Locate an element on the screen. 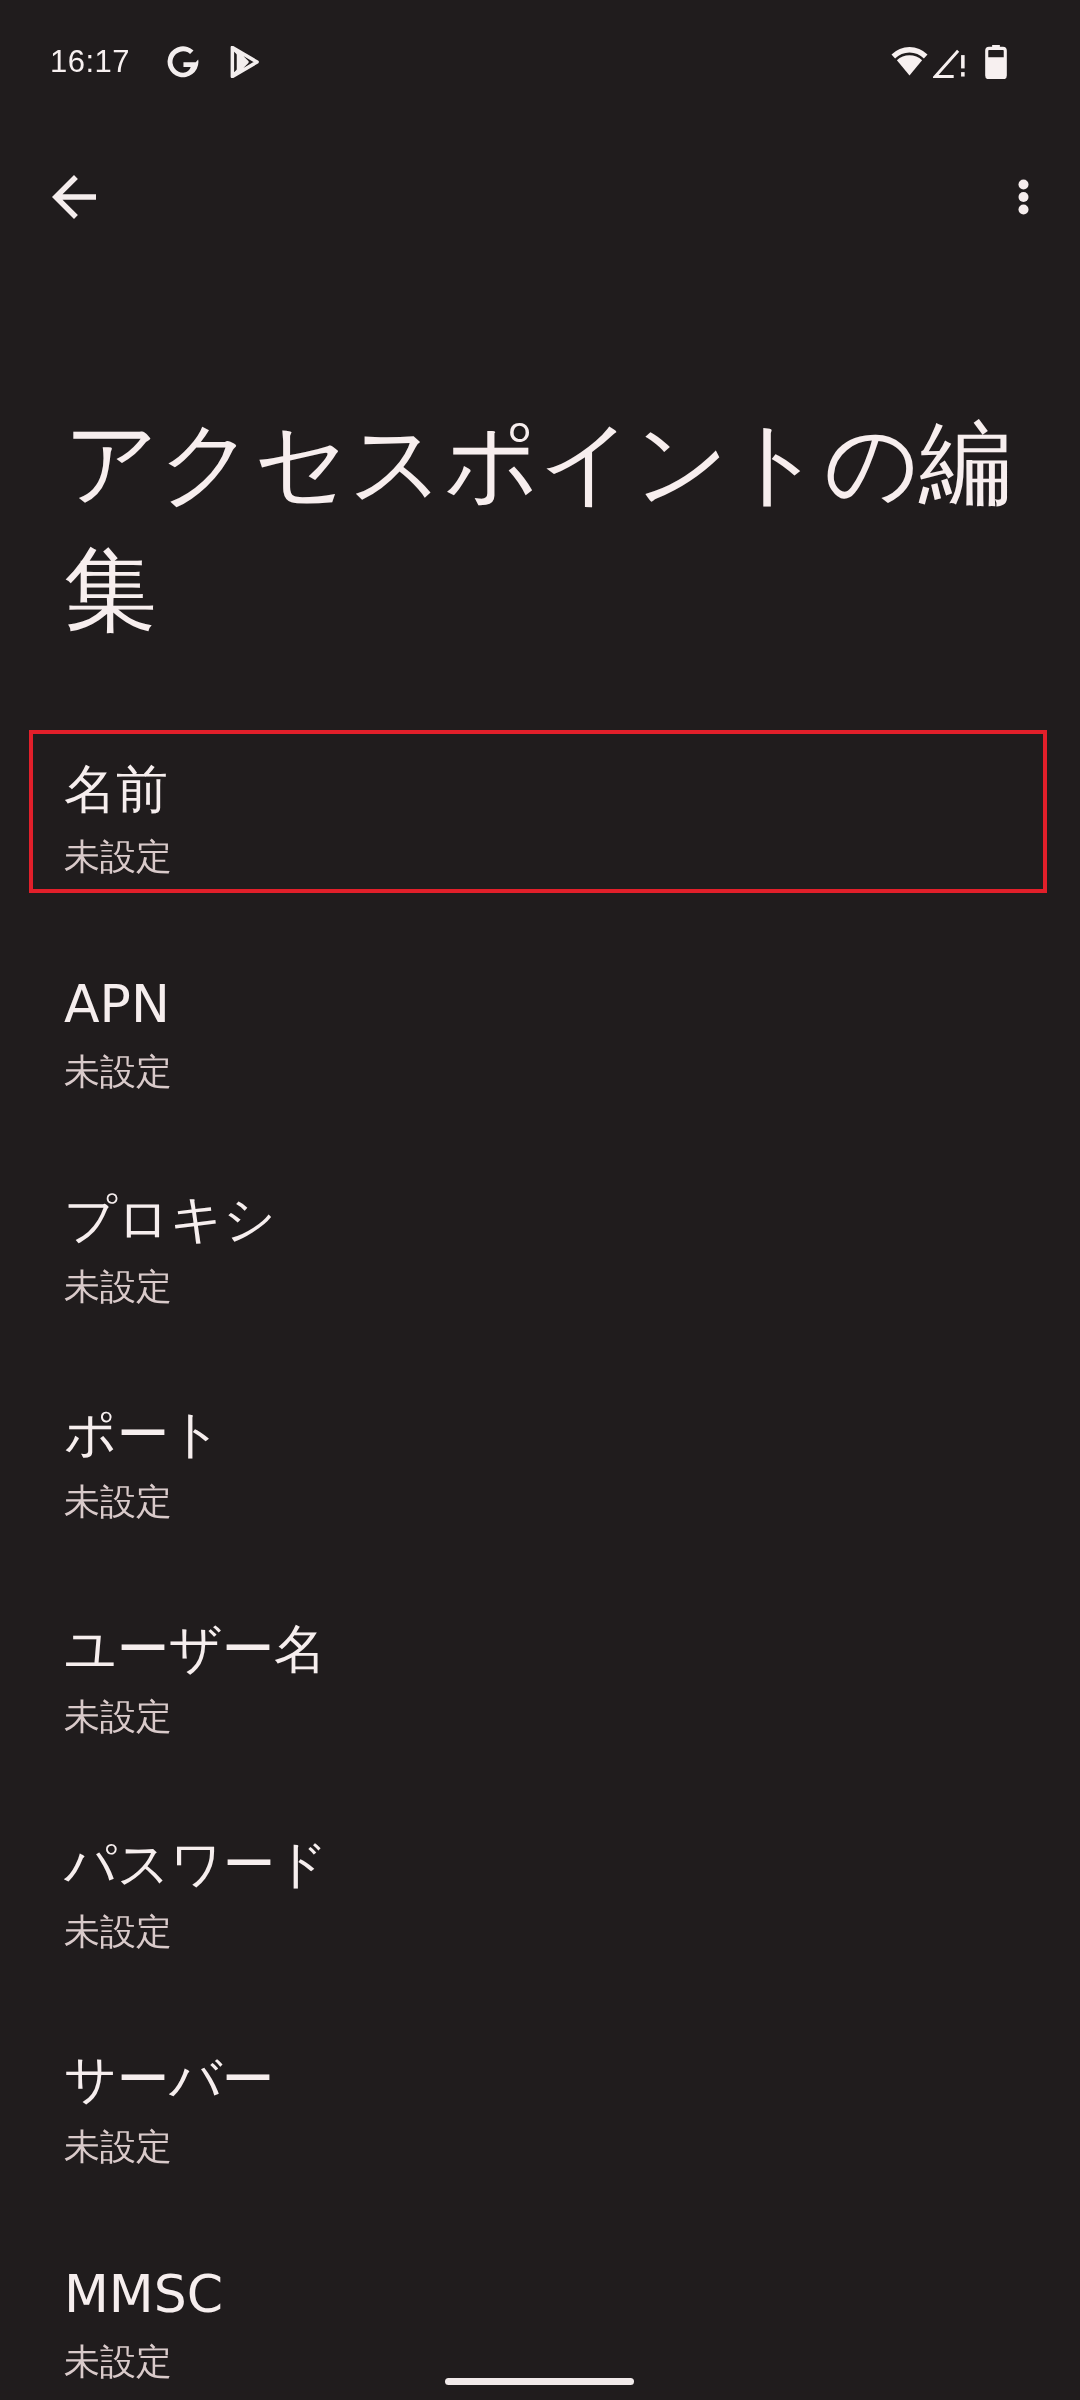 This screenshot has height=2400, width=1080. setting-item: MMSC 未設定 is located at coordinates (538, 2316).